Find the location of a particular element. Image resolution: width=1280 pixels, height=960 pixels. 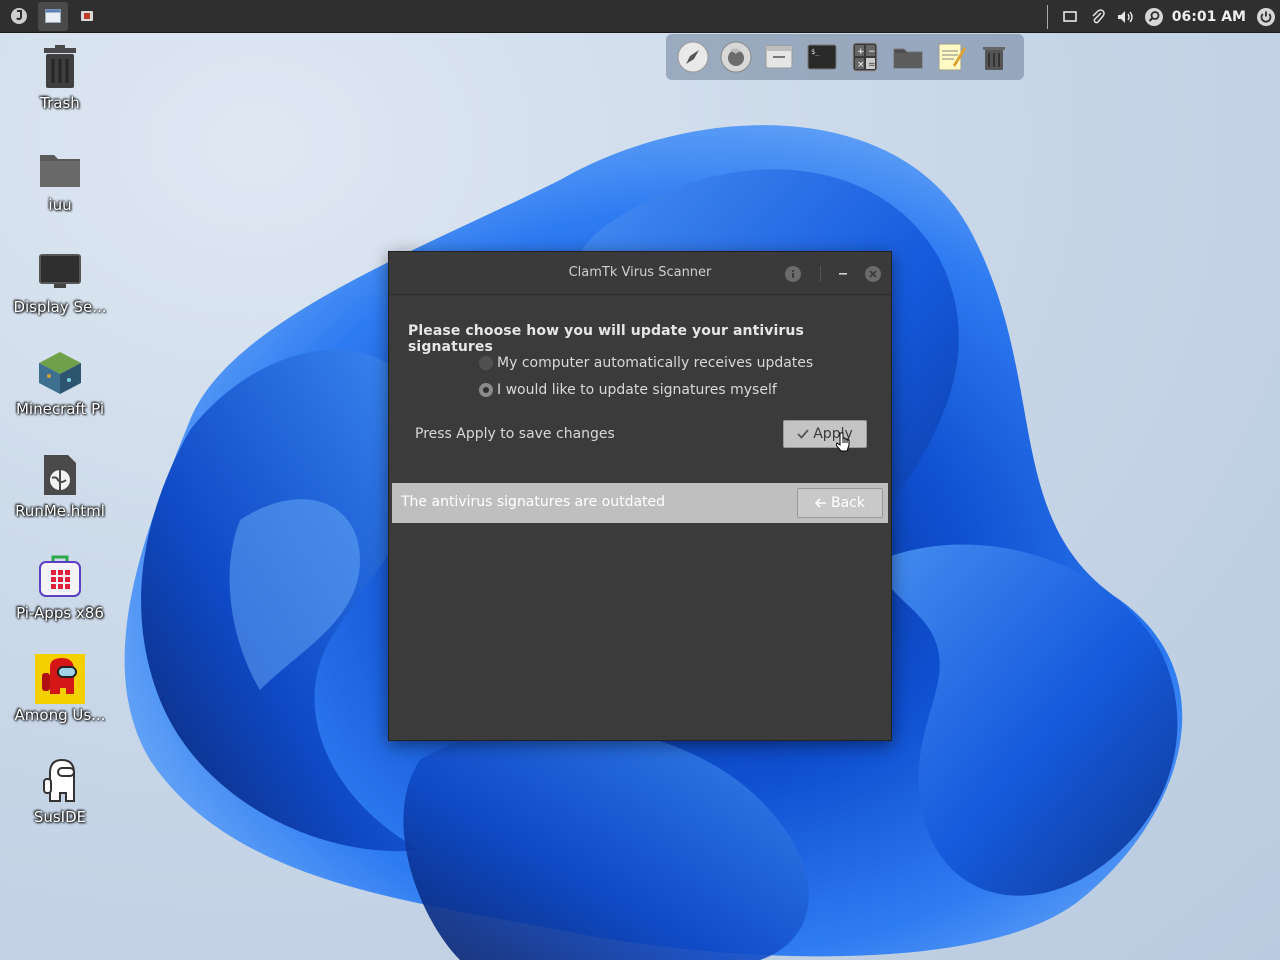

among-us-icon is located at coordinates (60, 679).